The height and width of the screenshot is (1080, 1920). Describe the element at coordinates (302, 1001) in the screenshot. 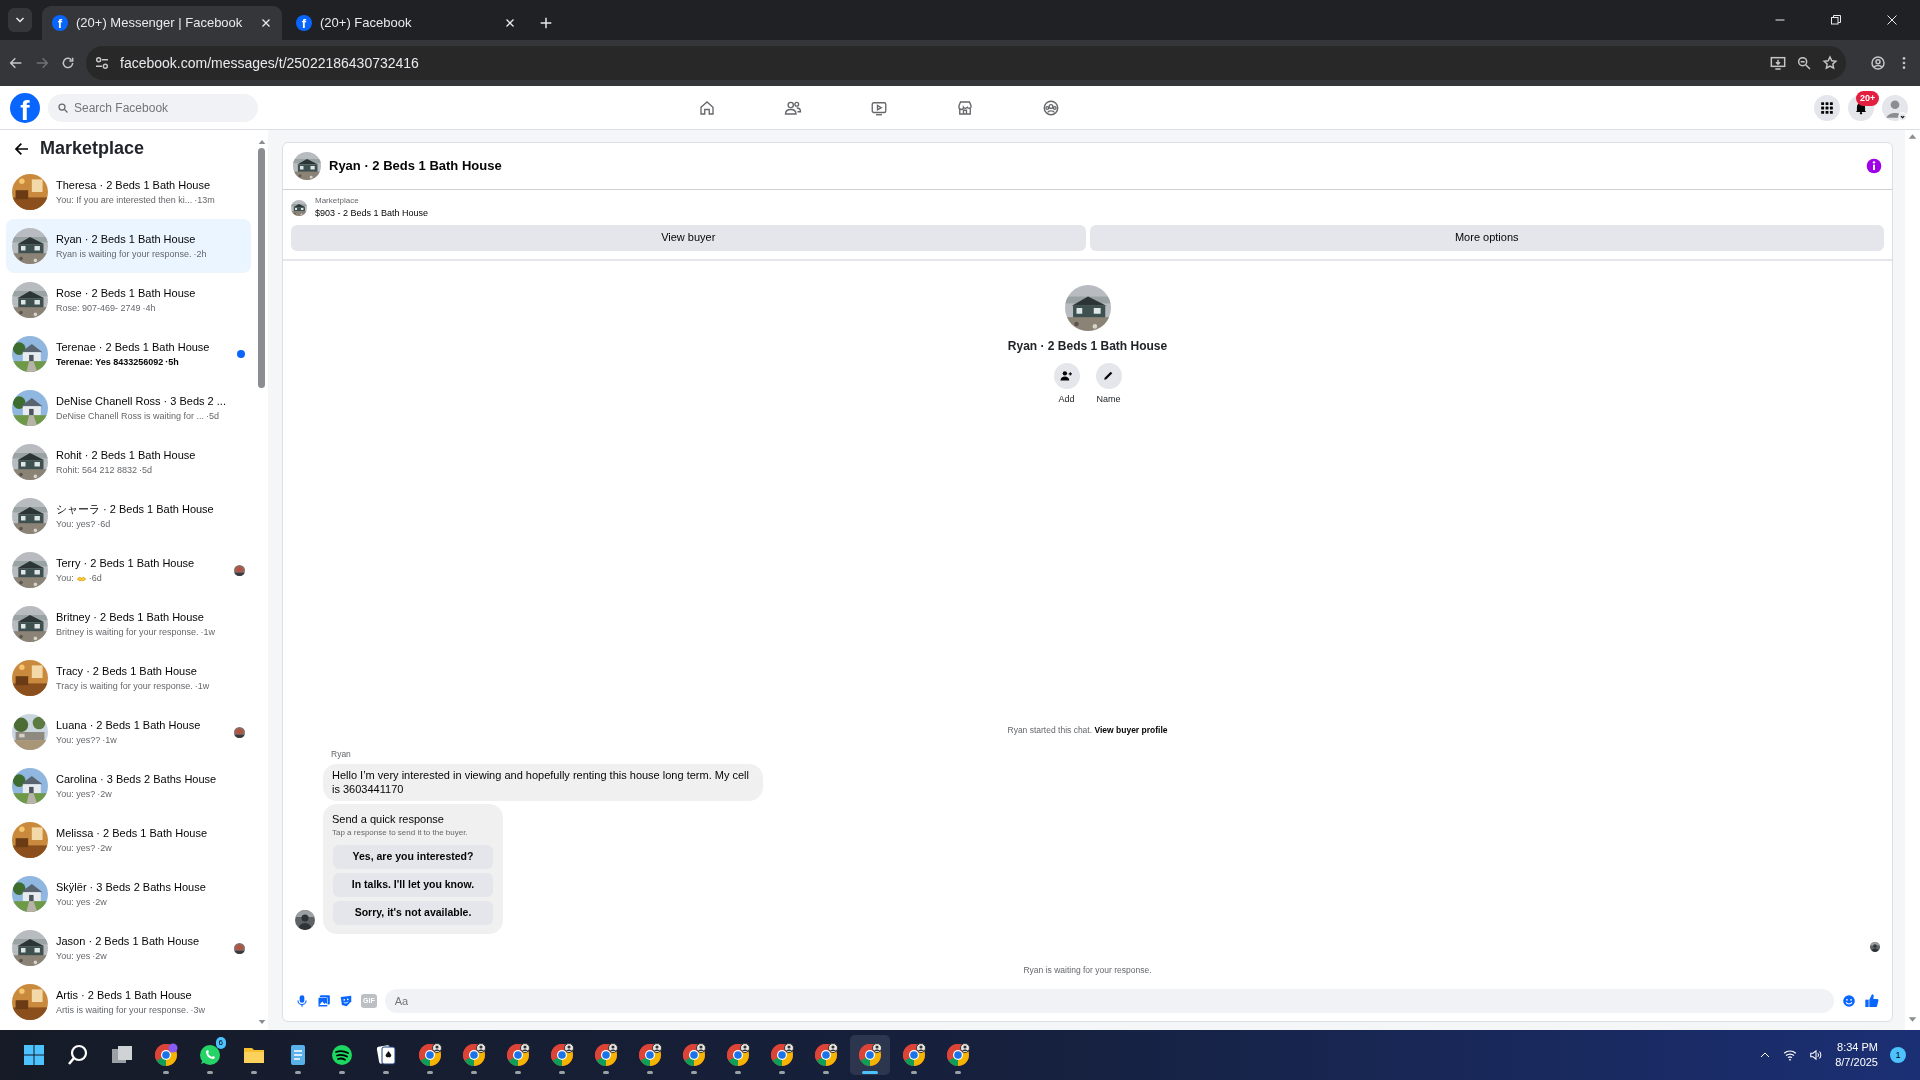

I see `microphone-icon` at that location.